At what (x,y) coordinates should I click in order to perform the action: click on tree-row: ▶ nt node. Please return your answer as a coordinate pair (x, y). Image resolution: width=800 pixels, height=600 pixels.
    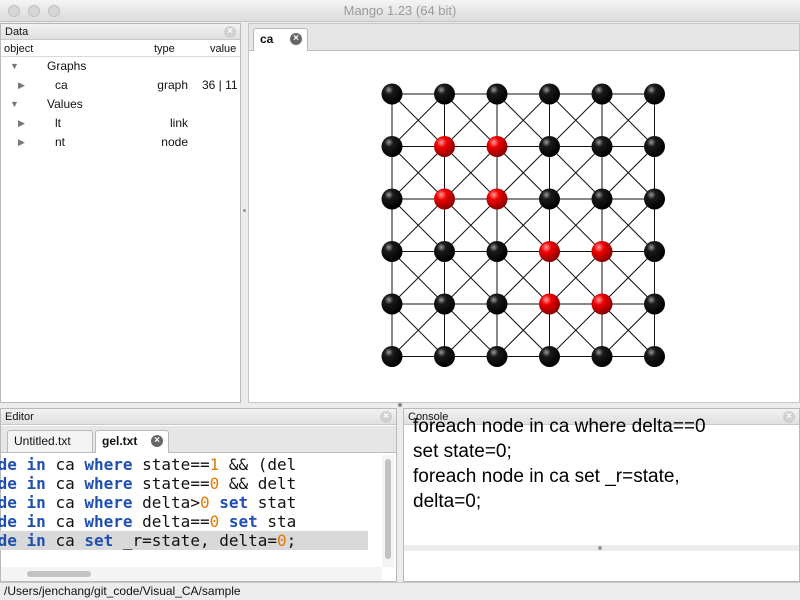
    Looking at the image, I should click on (120, 142).